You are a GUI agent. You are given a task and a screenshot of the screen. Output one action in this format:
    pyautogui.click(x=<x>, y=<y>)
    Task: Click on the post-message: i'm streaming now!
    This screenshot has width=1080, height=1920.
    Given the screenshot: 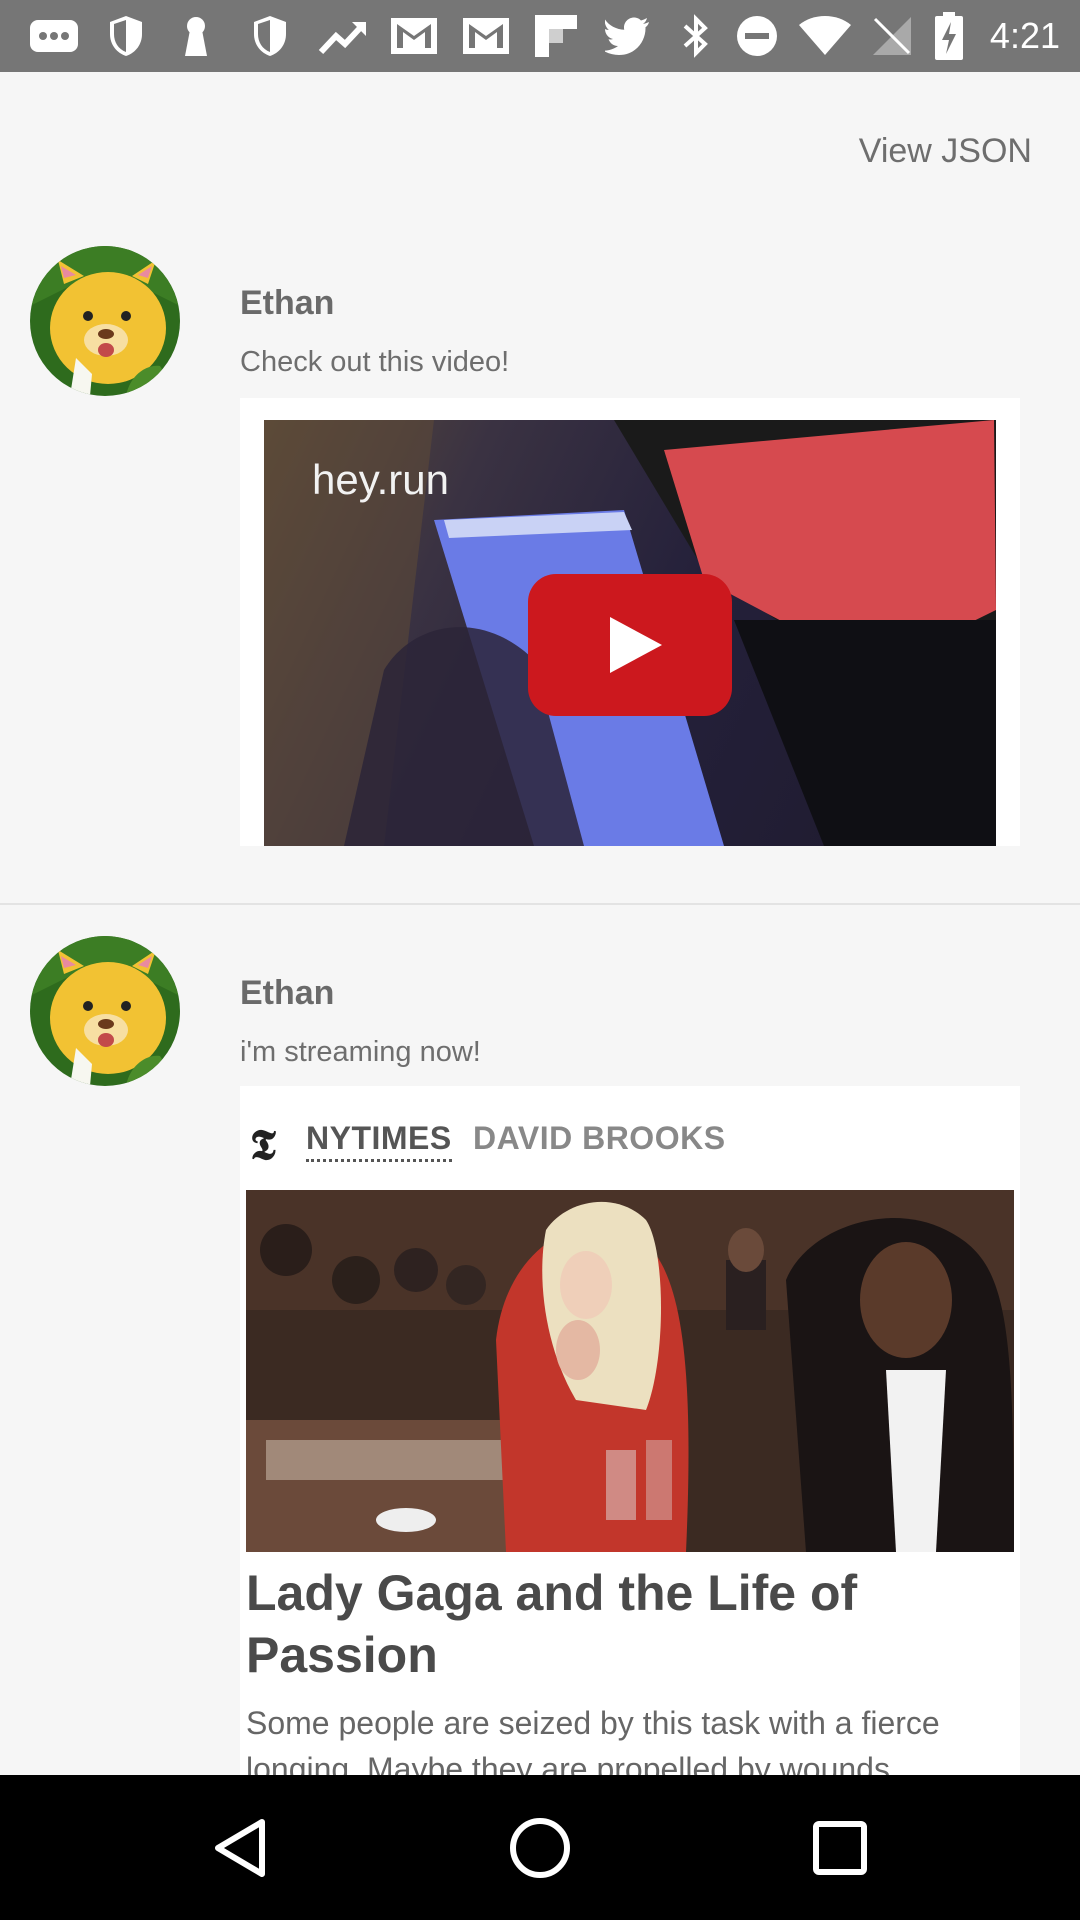 What is the action you would take?
    pyautogui.click(x=360, y=1052)
    